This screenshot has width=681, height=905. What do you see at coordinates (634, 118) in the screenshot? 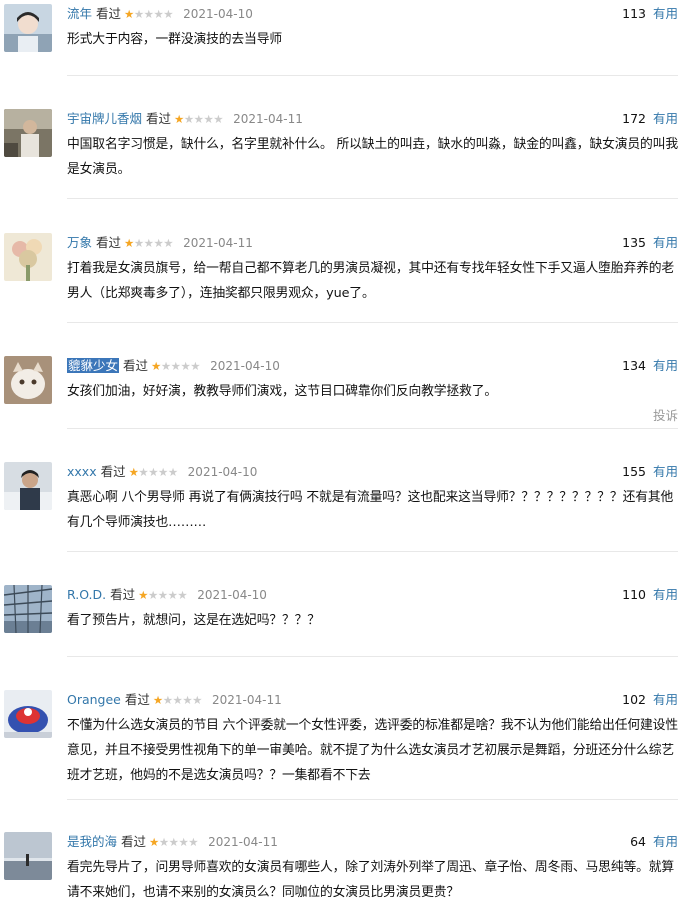
I see `vote-count: 172` at bounding box center [634, 118].